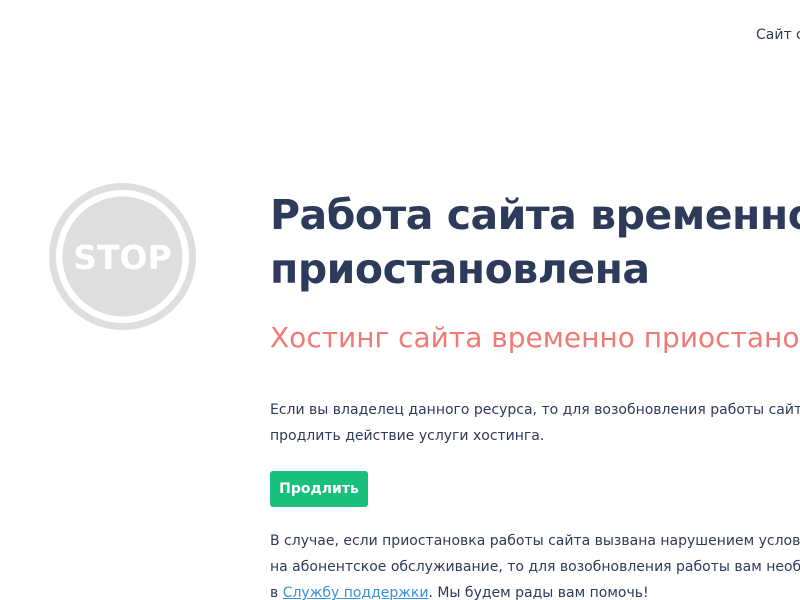  I want to click on support-link: Службу поддержки, so click(356, 592).